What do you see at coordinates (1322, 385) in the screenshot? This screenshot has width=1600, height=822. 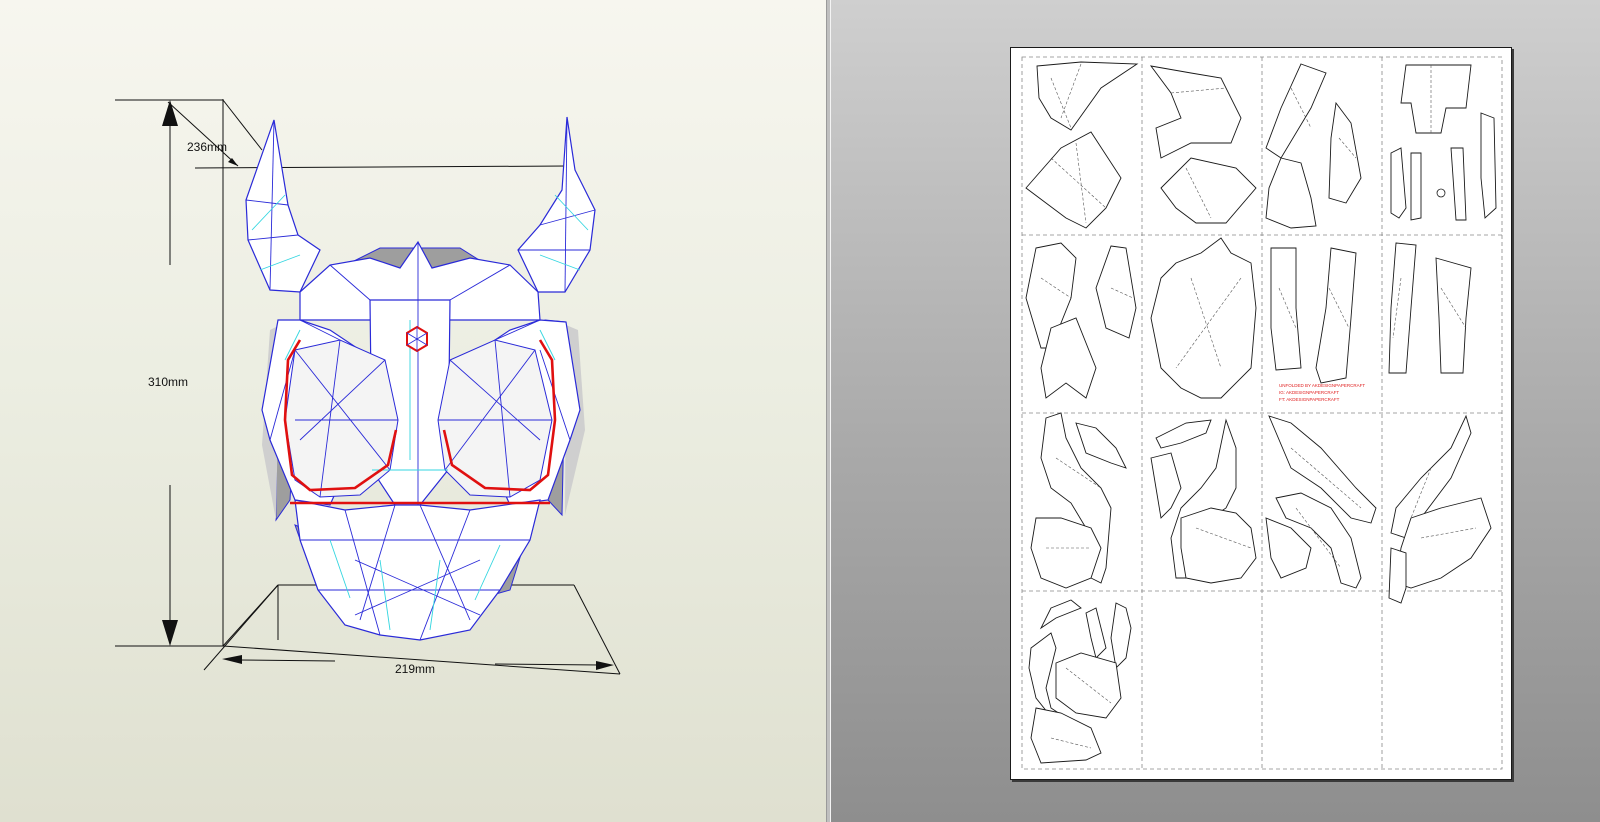 I see `watermark-line-1: UNFOLDED BY AKDESIGNPAPERCRAFT` at bounding box center [1322, 385].